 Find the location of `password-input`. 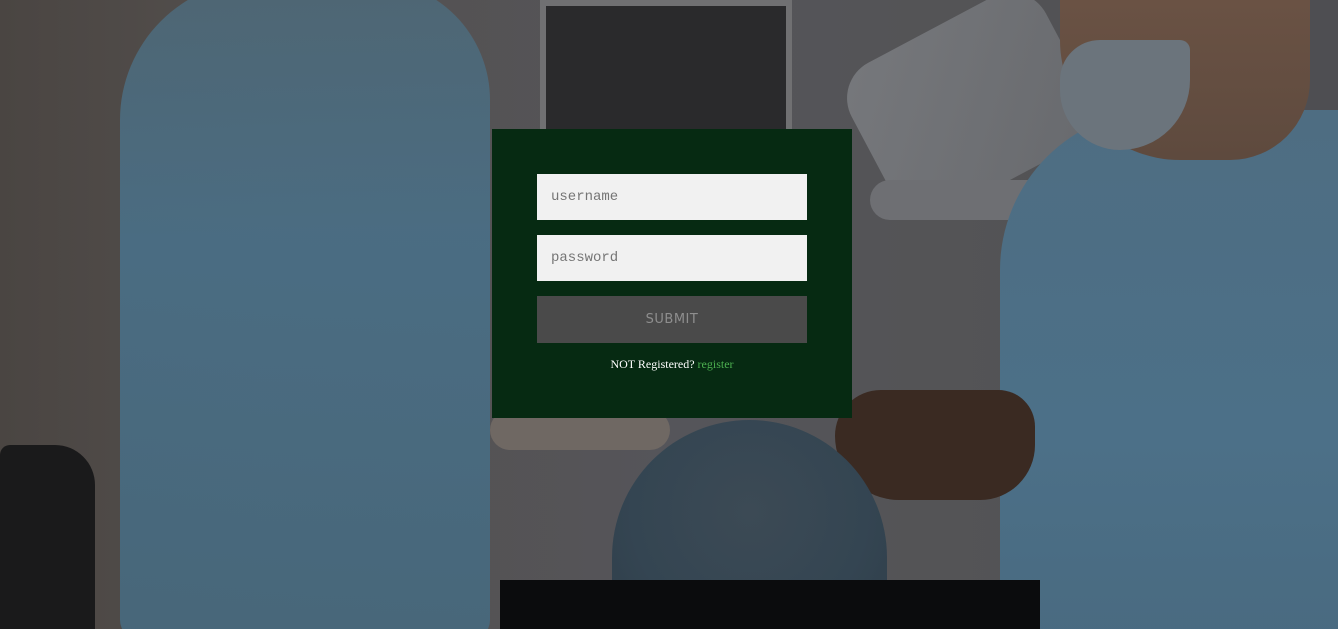

password-input is located at coordinates (672, 258).